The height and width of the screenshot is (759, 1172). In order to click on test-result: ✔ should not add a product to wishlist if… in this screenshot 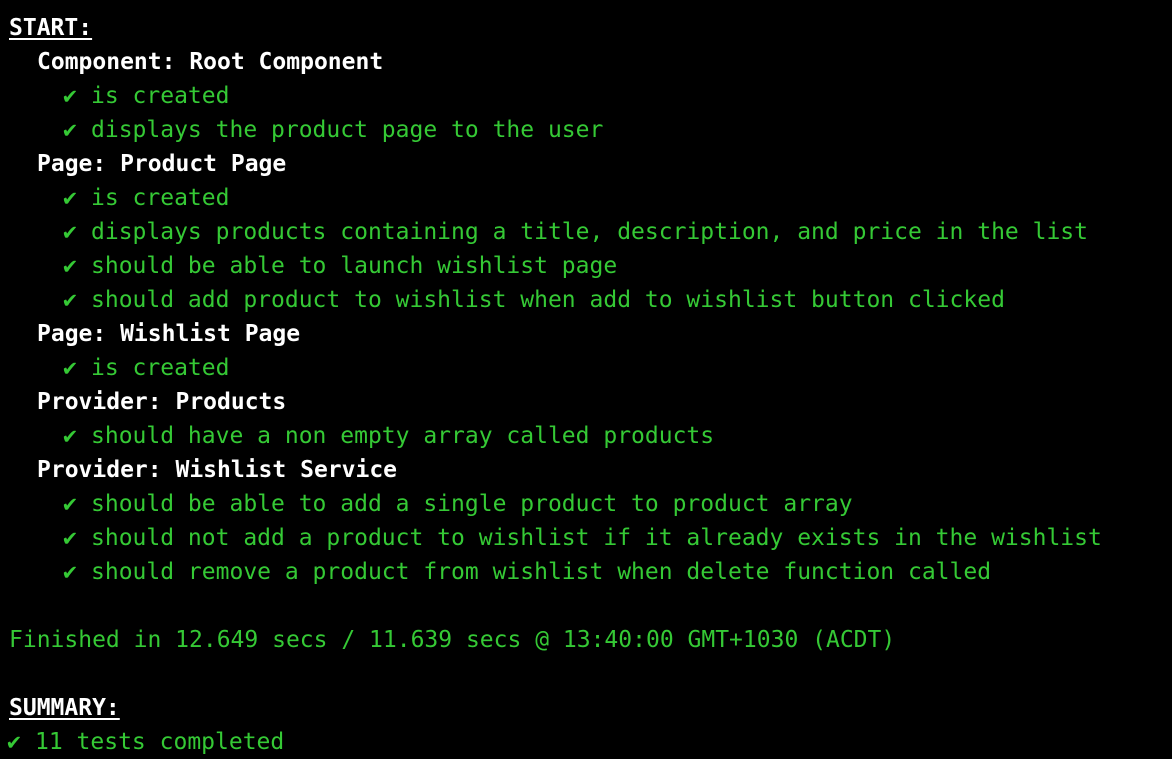, I will do `click(586, 538)`.